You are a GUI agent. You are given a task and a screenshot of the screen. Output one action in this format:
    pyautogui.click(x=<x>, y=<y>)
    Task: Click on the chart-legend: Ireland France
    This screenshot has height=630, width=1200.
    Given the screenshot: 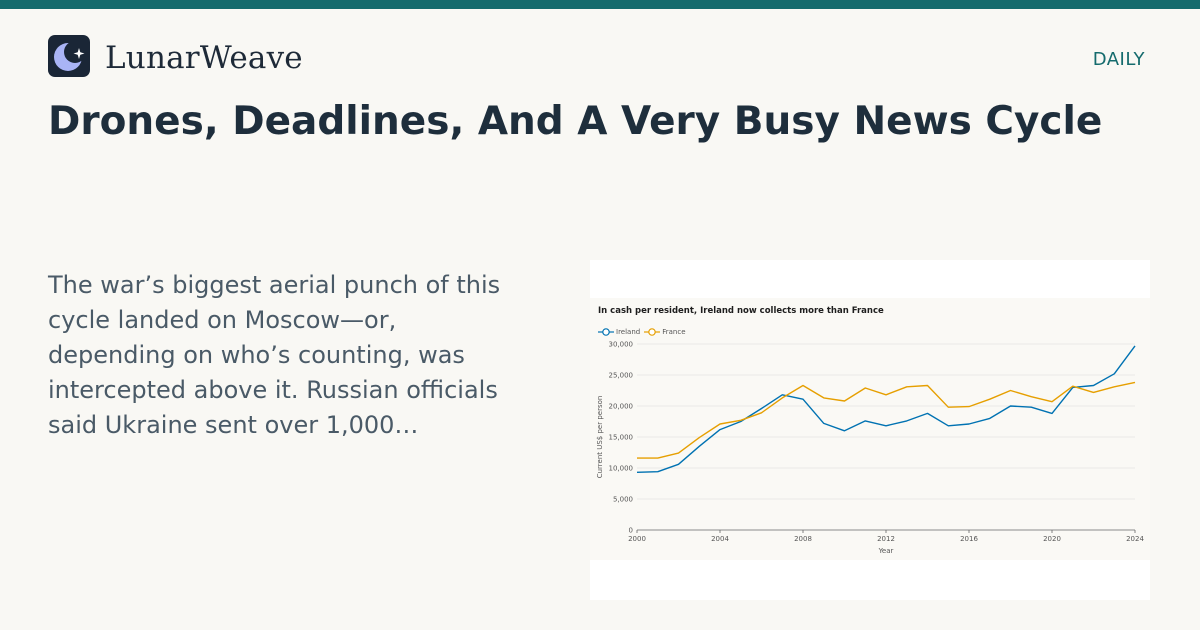 What is the action you would take?
    pyautogui.click(x=644, y=329)
    